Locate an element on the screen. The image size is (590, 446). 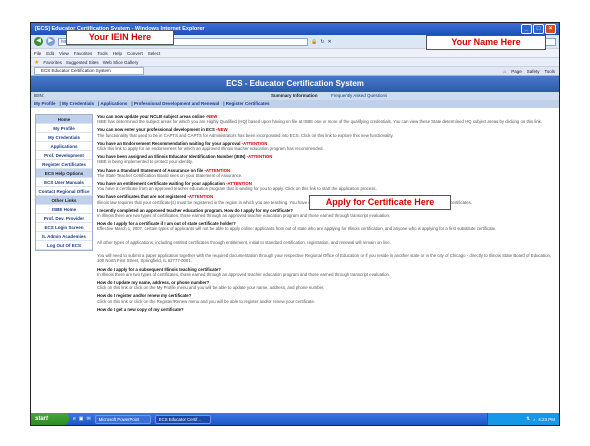
home-icon: ⌂ is located at coordinates (504, 71).